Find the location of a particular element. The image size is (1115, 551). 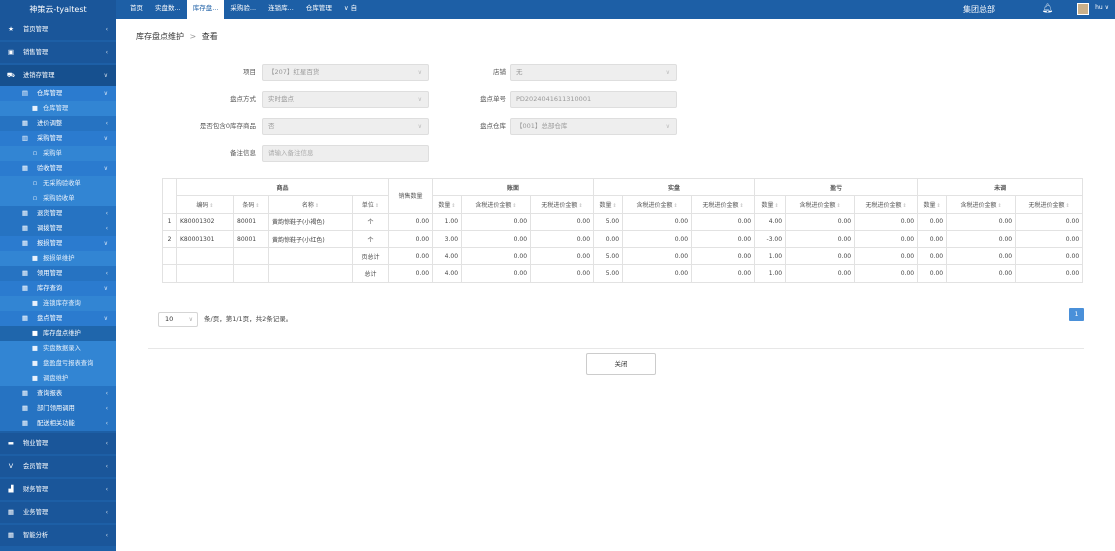

unadj-notax-header: 无税进价金额⇕ is located at coordinates (1049, 204).